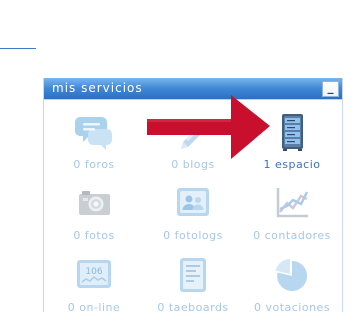 The width and height of the screenshot is (364, 324). Describe the element at coordinates (93, 272) in the screenshot. I see `counter-value: 106` at that location.